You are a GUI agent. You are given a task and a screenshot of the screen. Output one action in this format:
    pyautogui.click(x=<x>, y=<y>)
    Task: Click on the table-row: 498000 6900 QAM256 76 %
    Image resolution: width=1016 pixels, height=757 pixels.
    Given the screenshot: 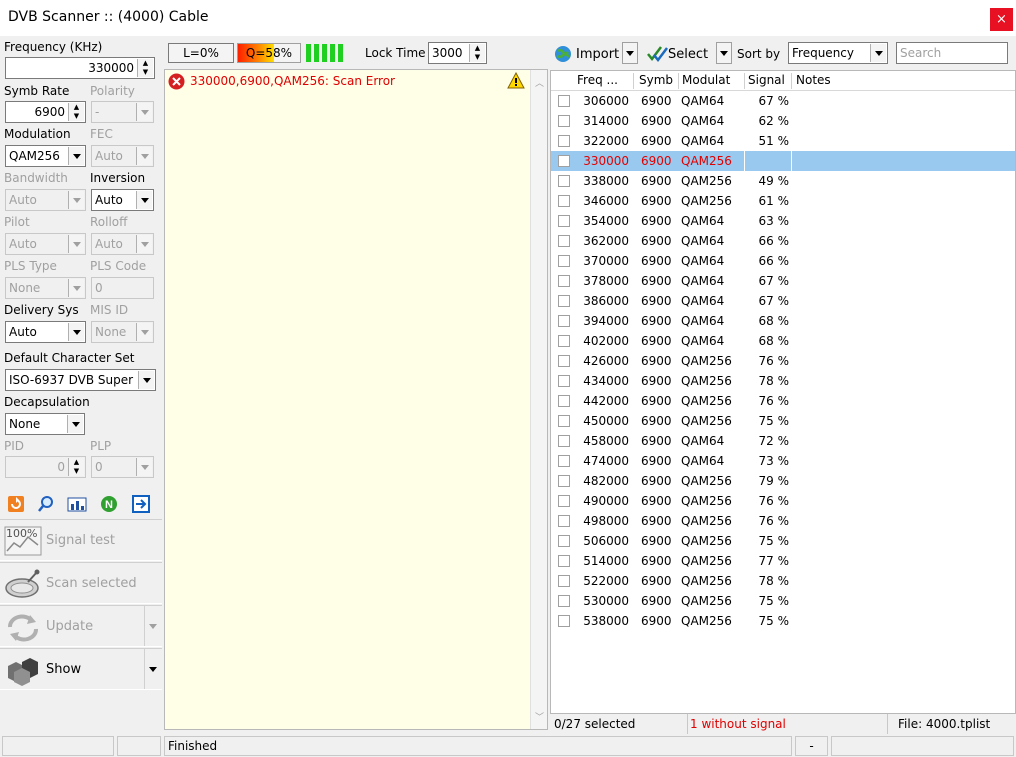 What is the action you would take?
    pyautogui.click(x=783, y=521)
    